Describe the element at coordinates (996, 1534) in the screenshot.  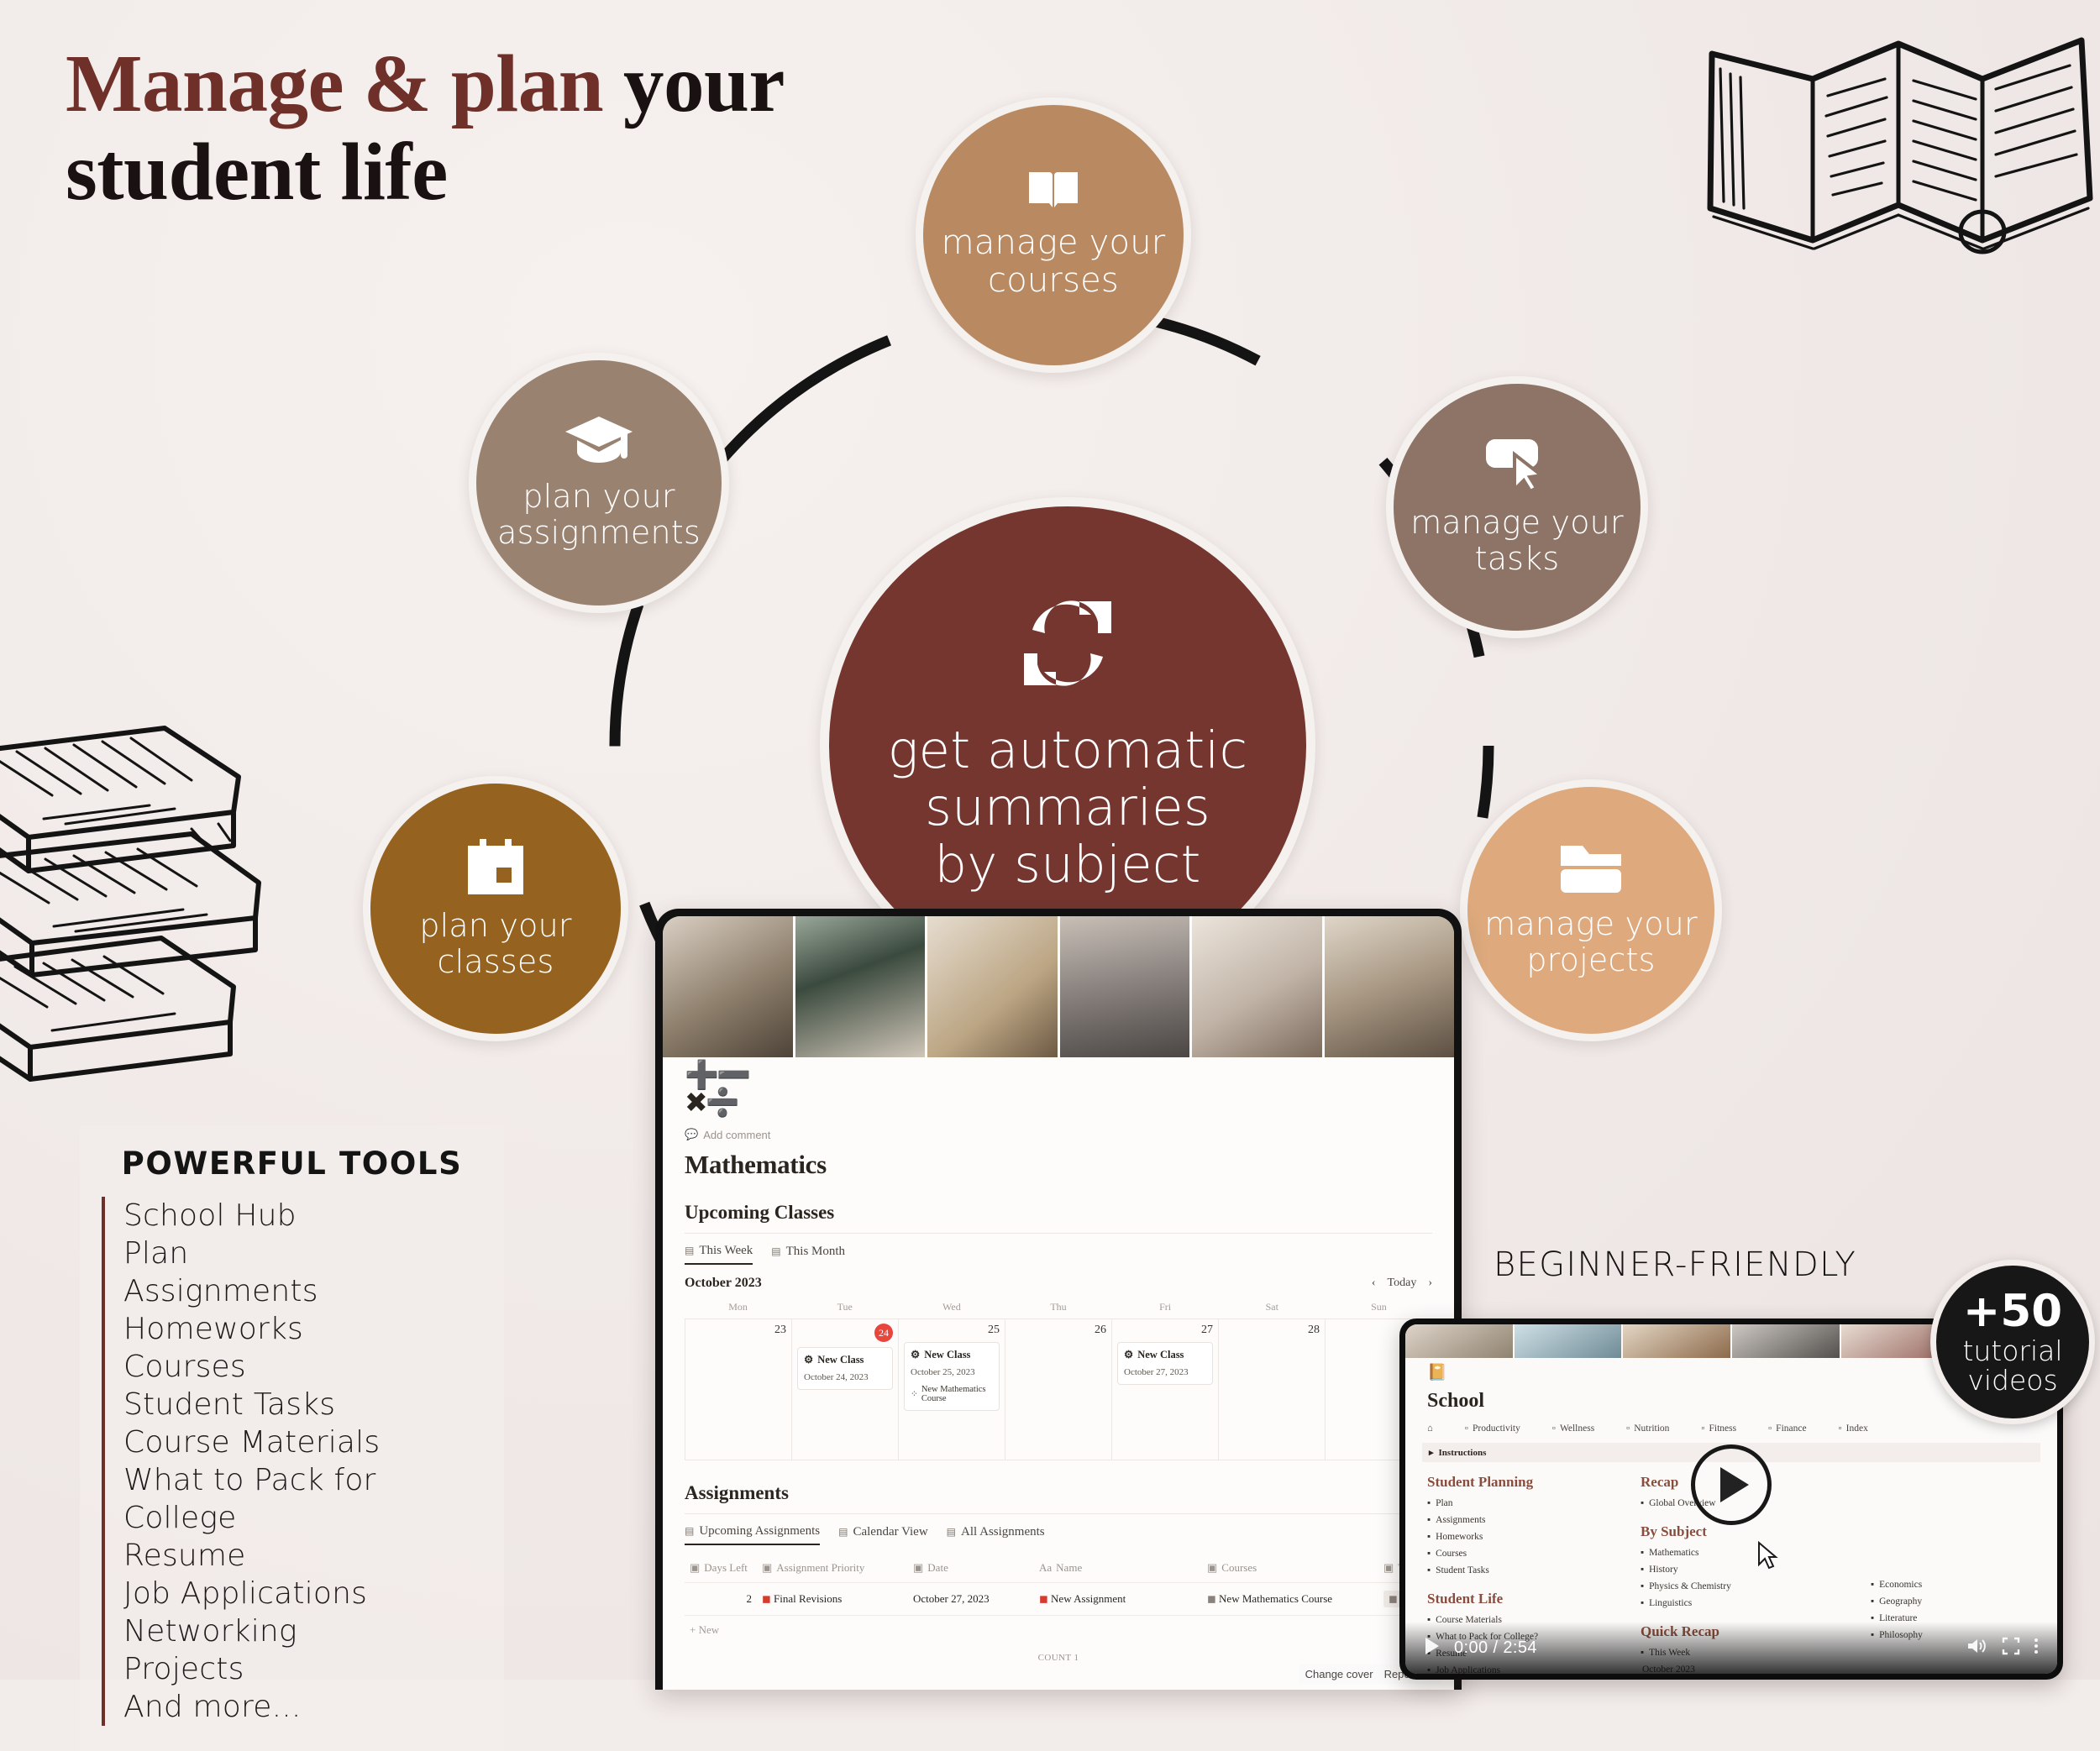
I see `view-tab: ▤ All Assignments` at that location.